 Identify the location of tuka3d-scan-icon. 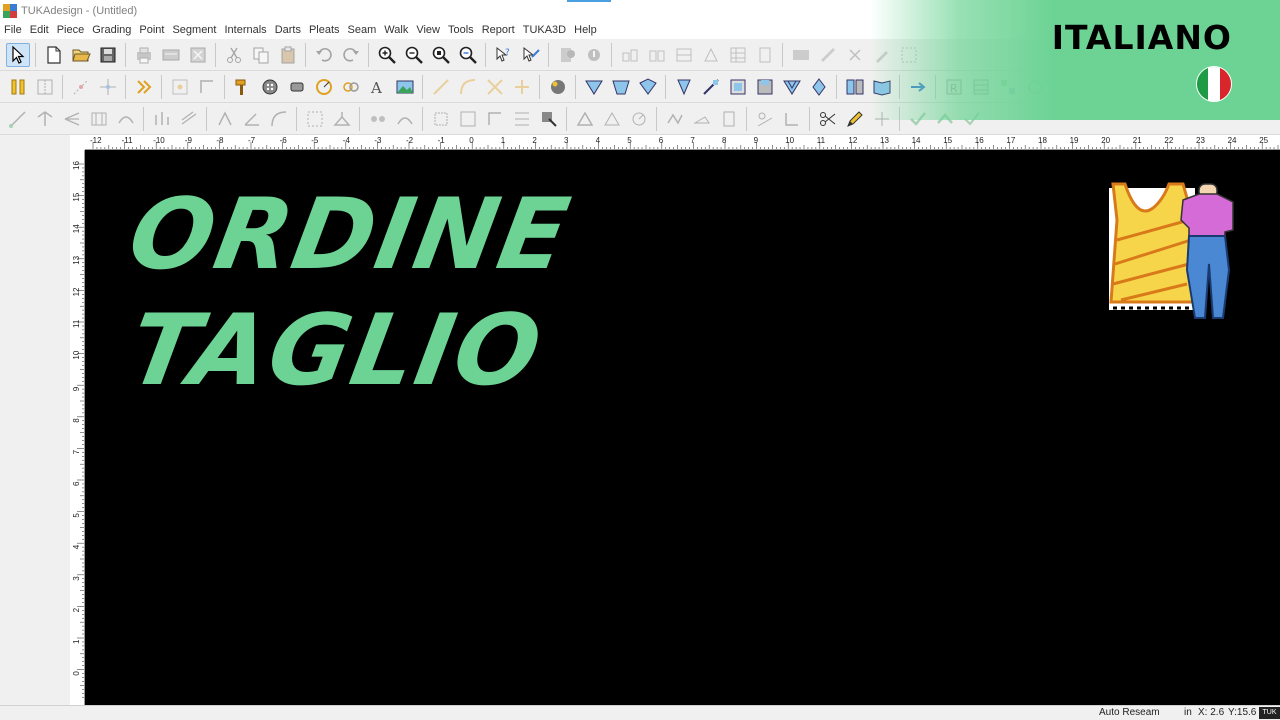
(792, 119).